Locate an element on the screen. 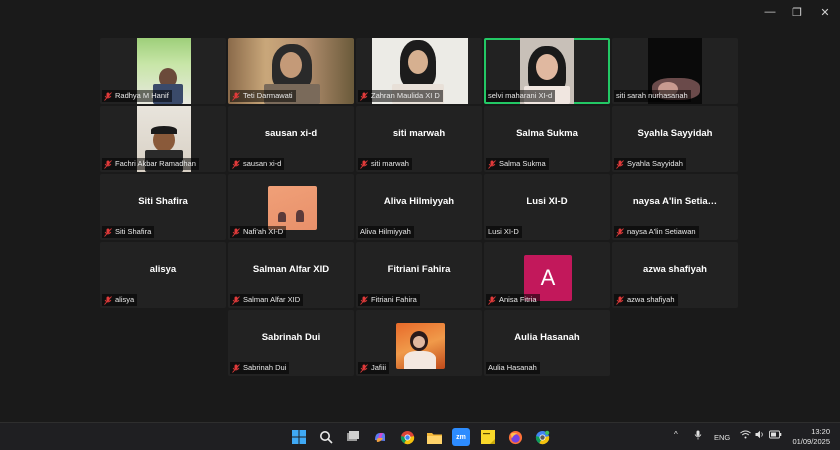 The height and width of the screenshot is (450, 840). chrome-dev-icon is located at coordinates (542, 437).